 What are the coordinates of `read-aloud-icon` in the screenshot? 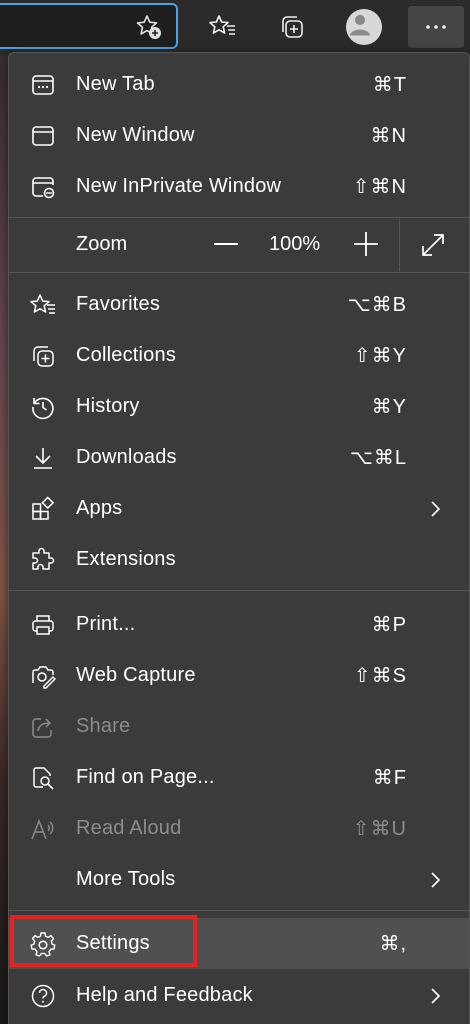 It's located at (43, 829).